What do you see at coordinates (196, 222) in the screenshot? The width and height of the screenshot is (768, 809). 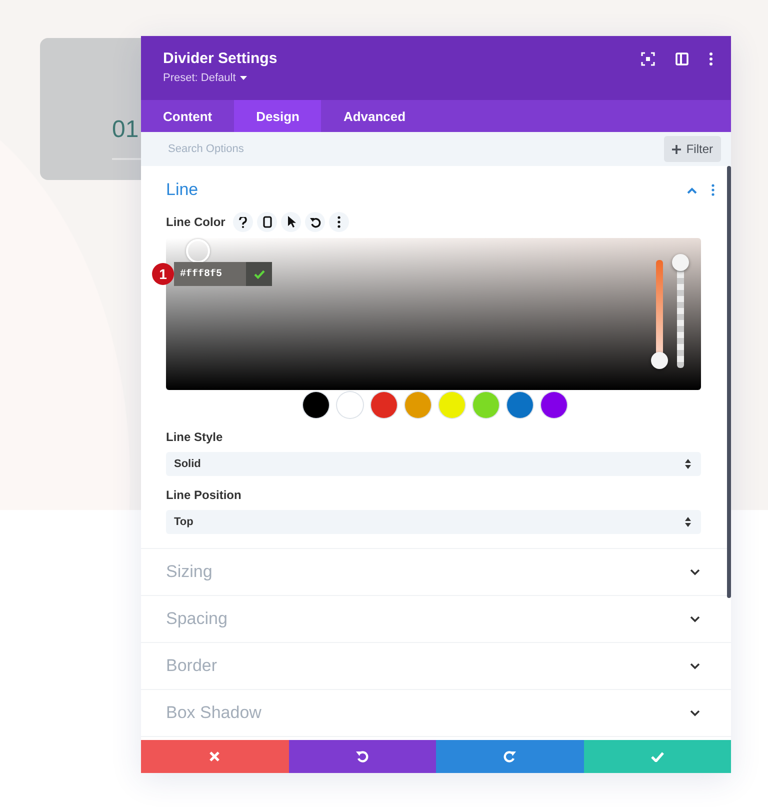 I see `field-label: Line Color` at bounding box center [196, 222].